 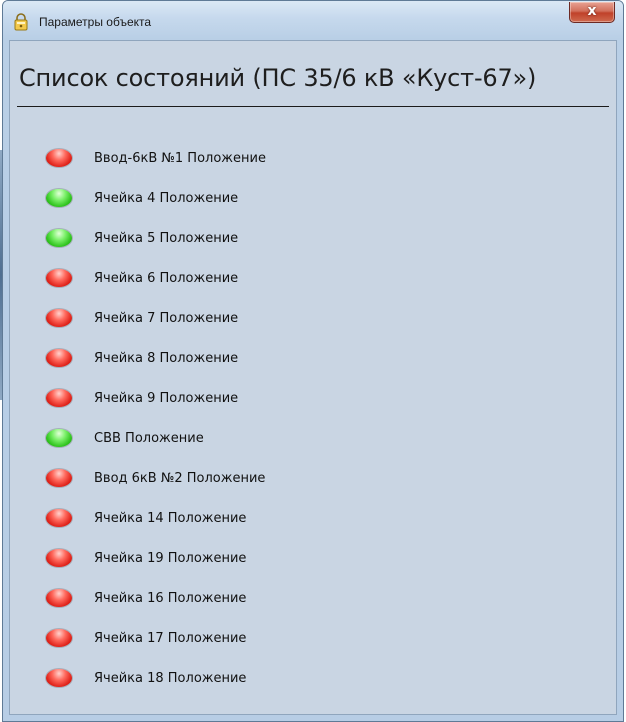 What do you see at coordinates (313, 276) in the screenshot?
I see `state-row: Ячейка 6 Положение` at bounding box center [313, 276].